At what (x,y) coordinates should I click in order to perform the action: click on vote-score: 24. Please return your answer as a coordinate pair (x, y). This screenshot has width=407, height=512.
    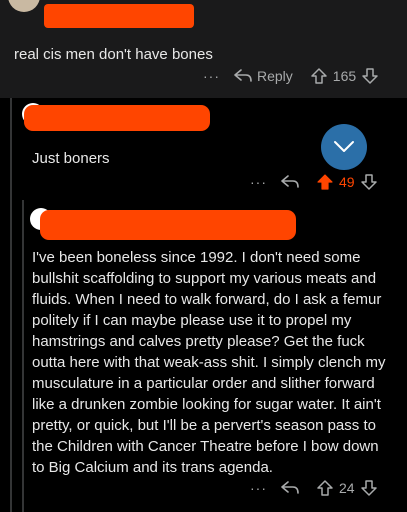
    Looking at the image, I should click on (347, 488).